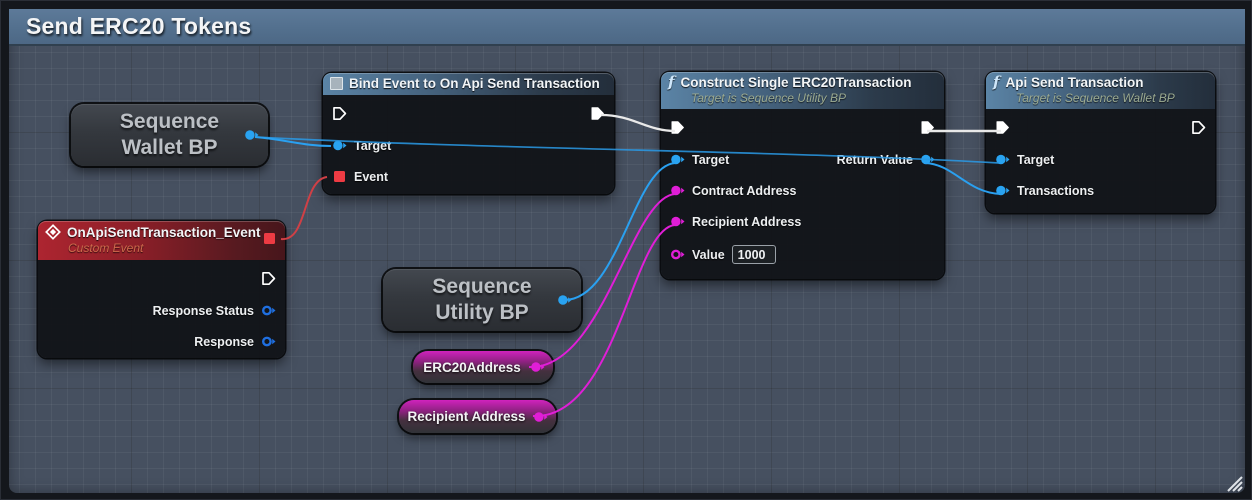 The height and width of the screenshot is (500, 1252). I want to click on pin-label: Recipient Address, so click(747, 221).